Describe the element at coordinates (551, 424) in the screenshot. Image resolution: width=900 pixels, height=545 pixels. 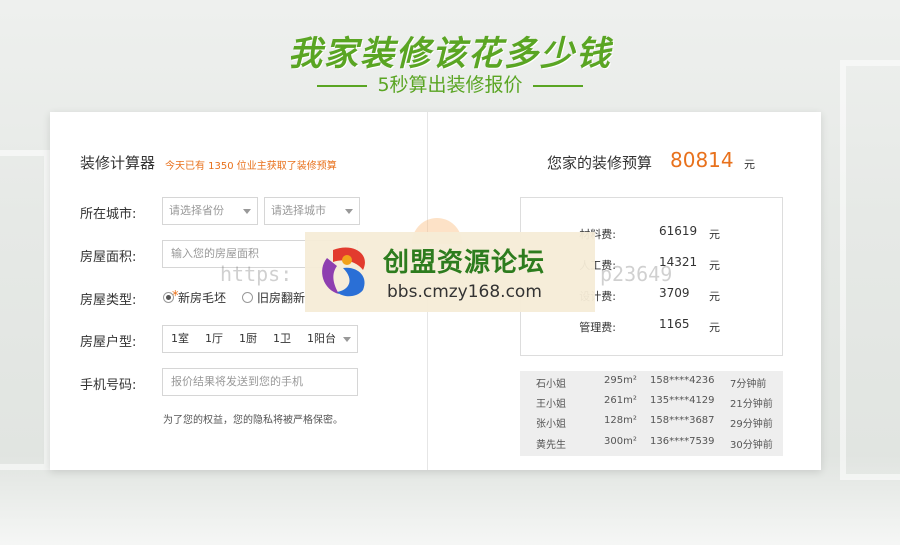
I see `record-name: 张小姐` at that location.